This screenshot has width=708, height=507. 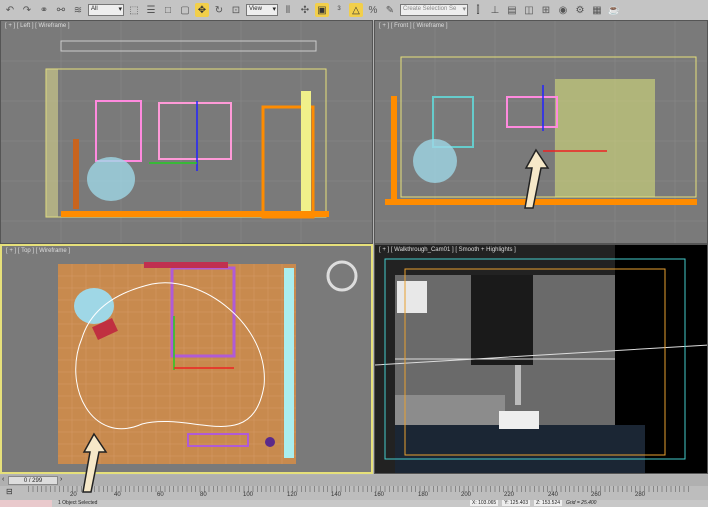 I want to click on viewport-label: [ + ] [ Front ] [ Wireframe ], so click(x=413, y=26).